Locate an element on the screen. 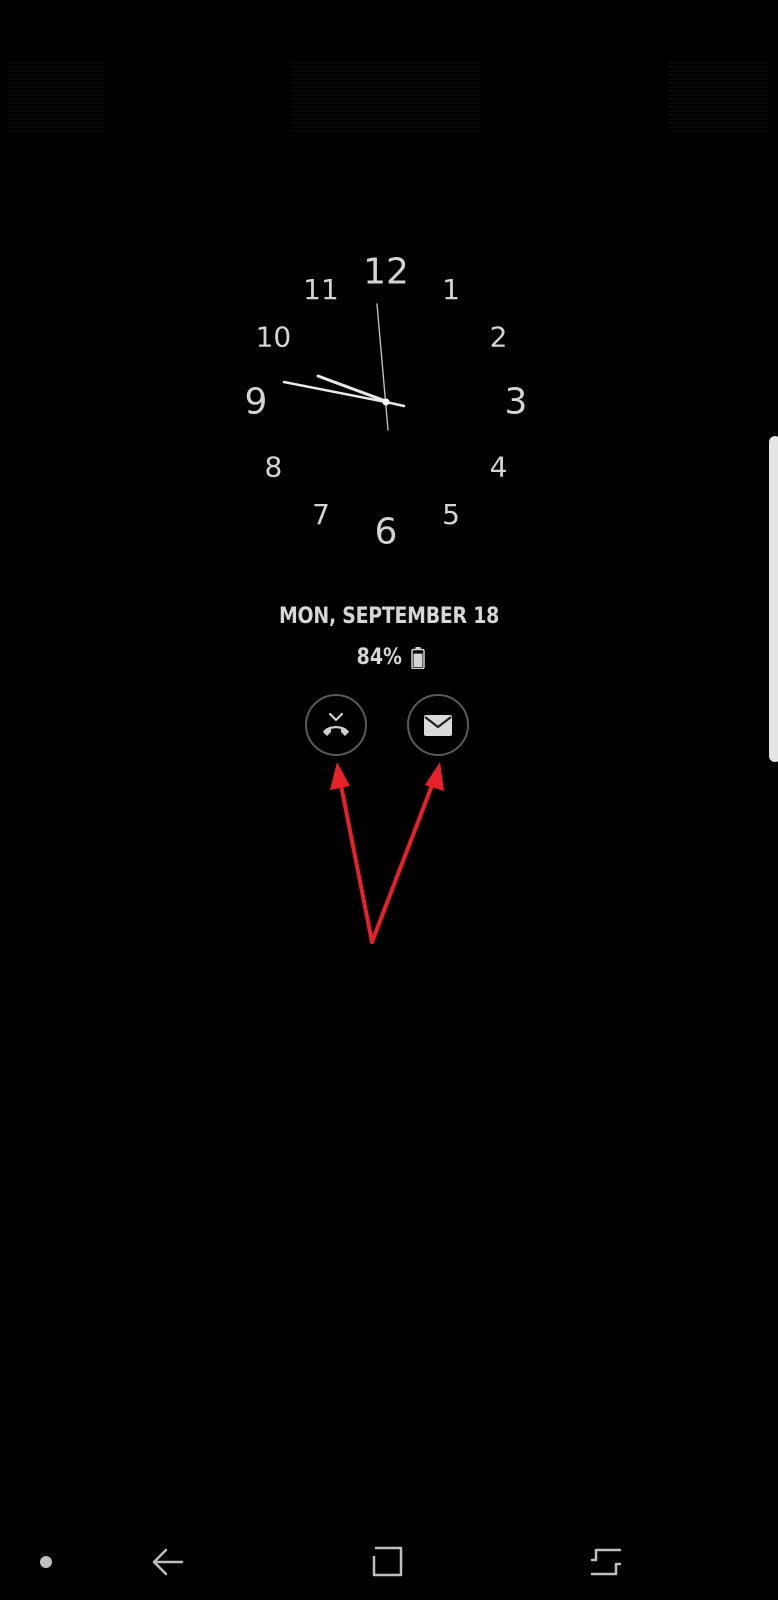 This screenshot has height=1600, width=778. home-icon is located at coordinates (387, 1562).